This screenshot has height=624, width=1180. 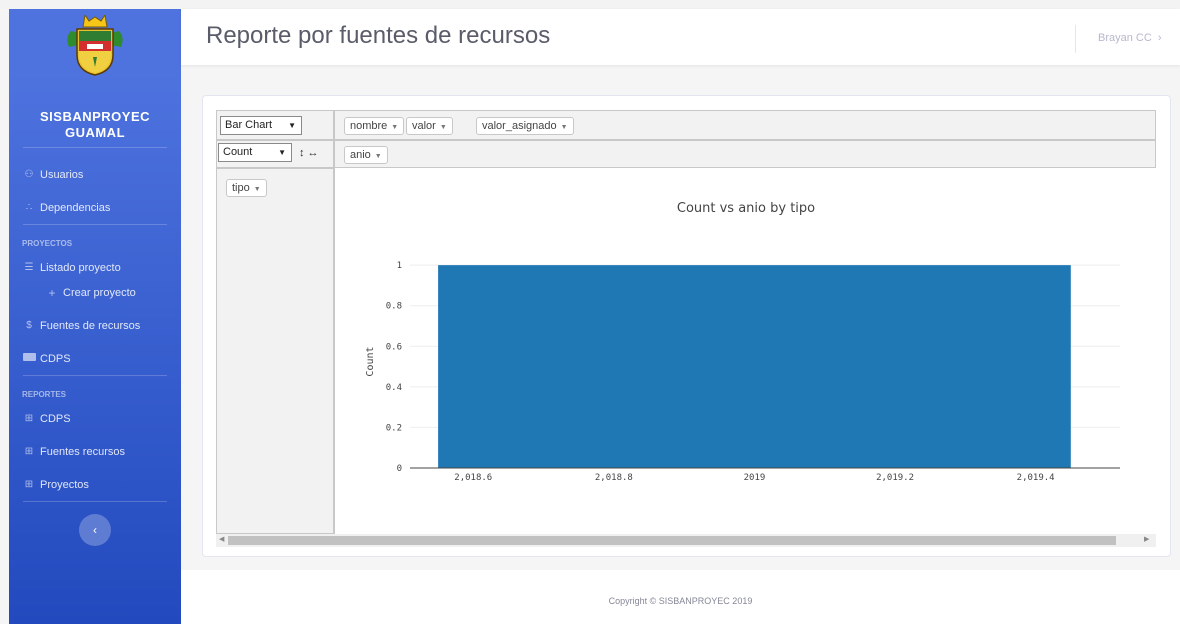 What do you see at coordinates (745, 154) in the screenshot?
I see `col-attrs-cell: anio ▼` at bounding box center [745, 154].